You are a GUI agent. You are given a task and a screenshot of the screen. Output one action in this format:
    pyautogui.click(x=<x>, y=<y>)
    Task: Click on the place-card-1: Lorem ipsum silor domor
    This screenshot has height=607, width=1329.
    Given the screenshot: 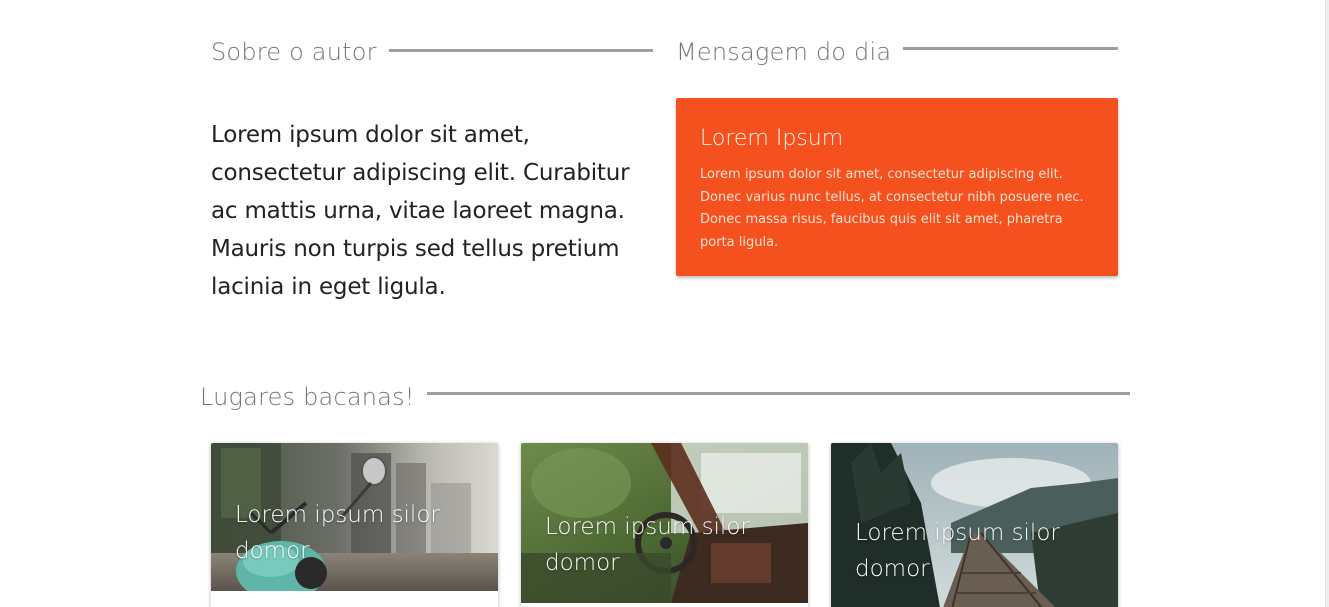 What is the action you would take?
    pyautogui.click(x=354, y=525)
    